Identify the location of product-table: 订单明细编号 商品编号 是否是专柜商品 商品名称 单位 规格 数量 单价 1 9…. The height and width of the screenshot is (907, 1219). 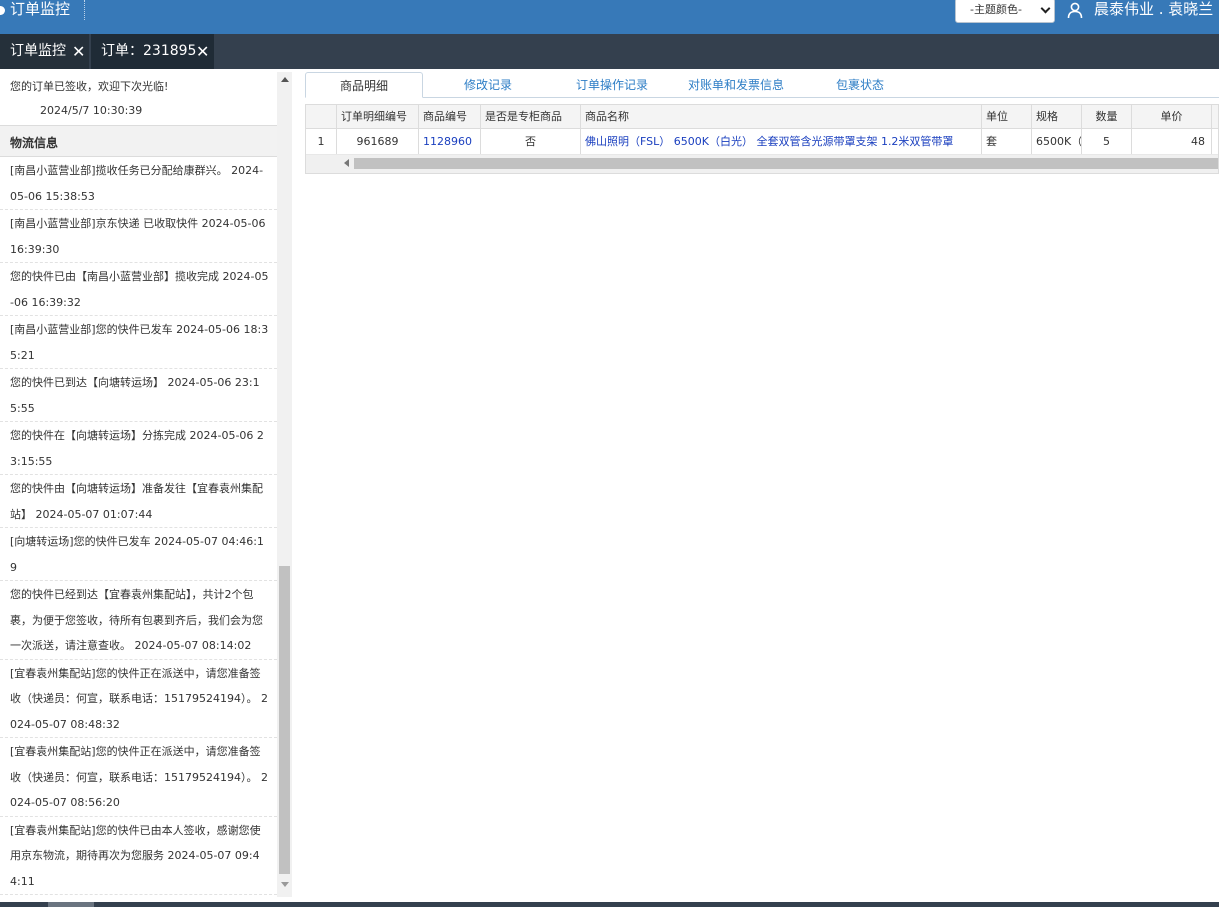
(762, 139).